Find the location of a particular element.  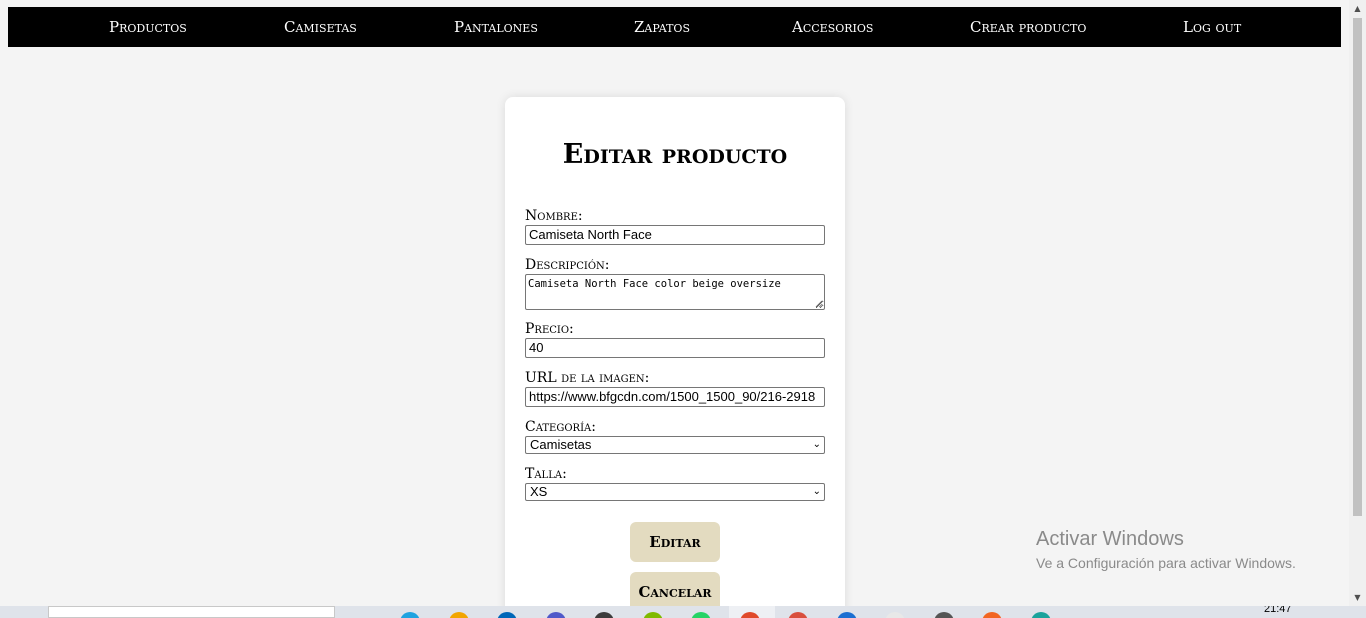

descripcion-textarea-value: Camiseta North Face color beige oversize is located at coordinates (654, 284).